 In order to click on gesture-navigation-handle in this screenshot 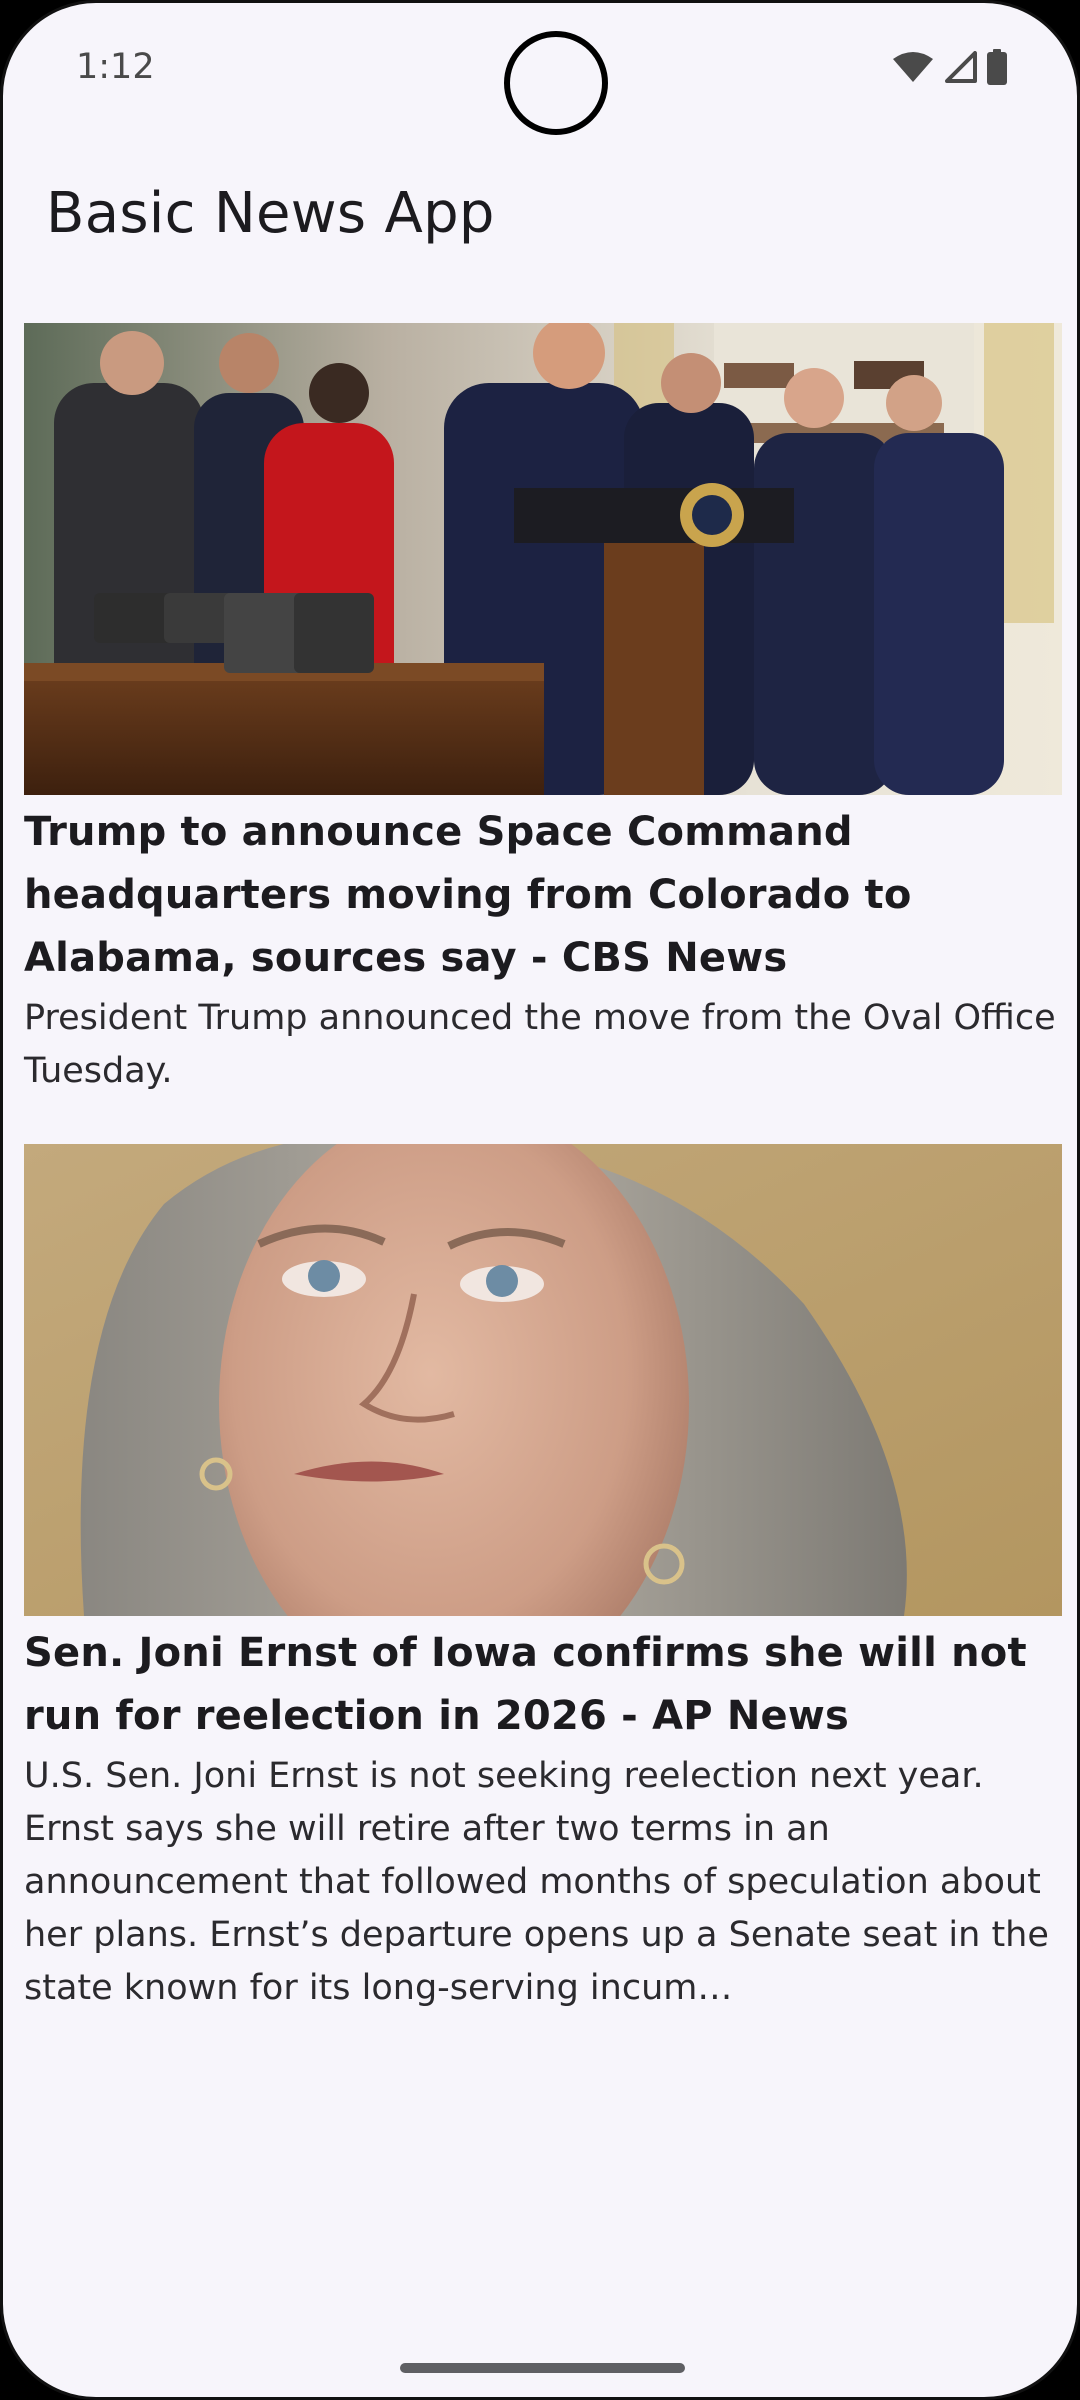, I will do `click(542, 2368)`.